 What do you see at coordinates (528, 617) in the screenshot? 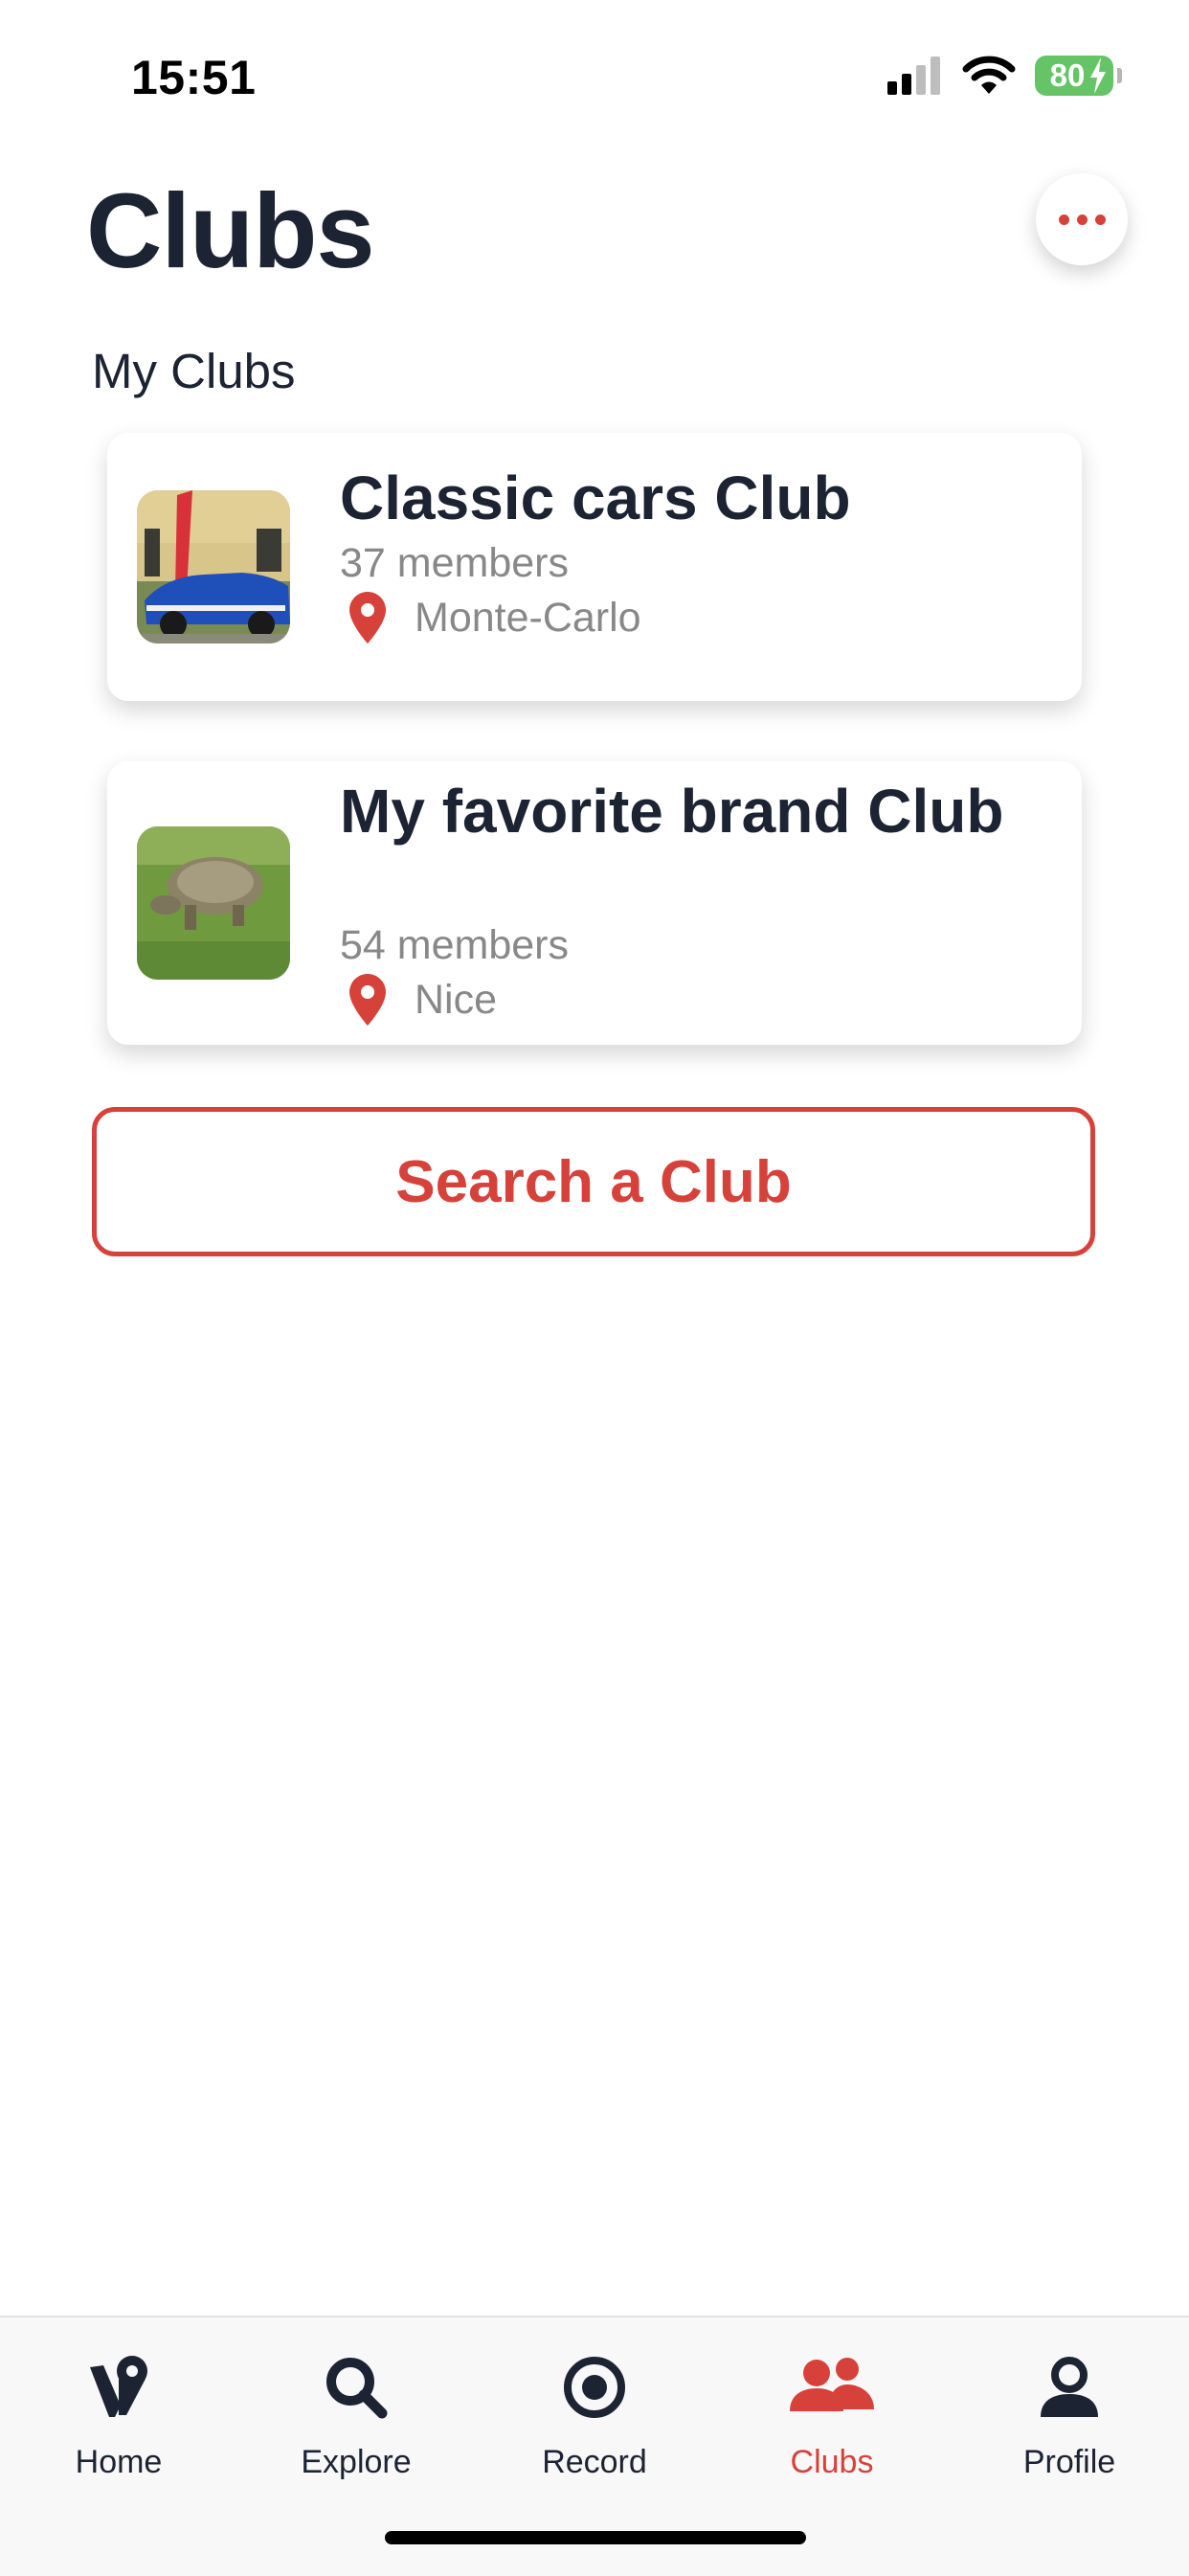
I see `club-location-label: Monte-Carlo` at bounding box center [528, 617].